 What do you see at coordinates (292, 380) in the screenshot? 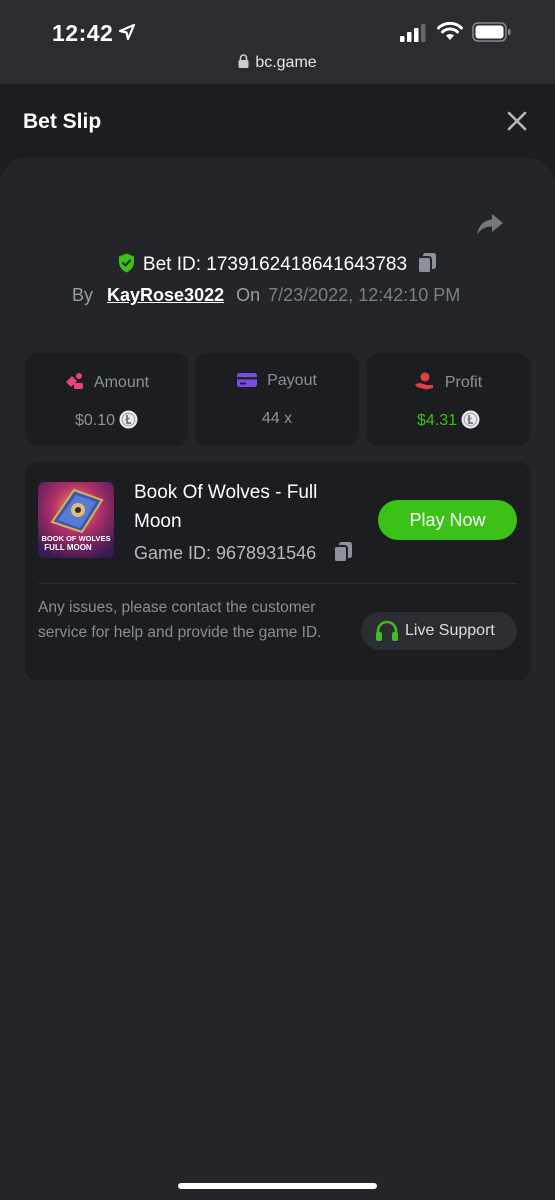
I see `payout-label: Payout` at bounding box center [292, 380].